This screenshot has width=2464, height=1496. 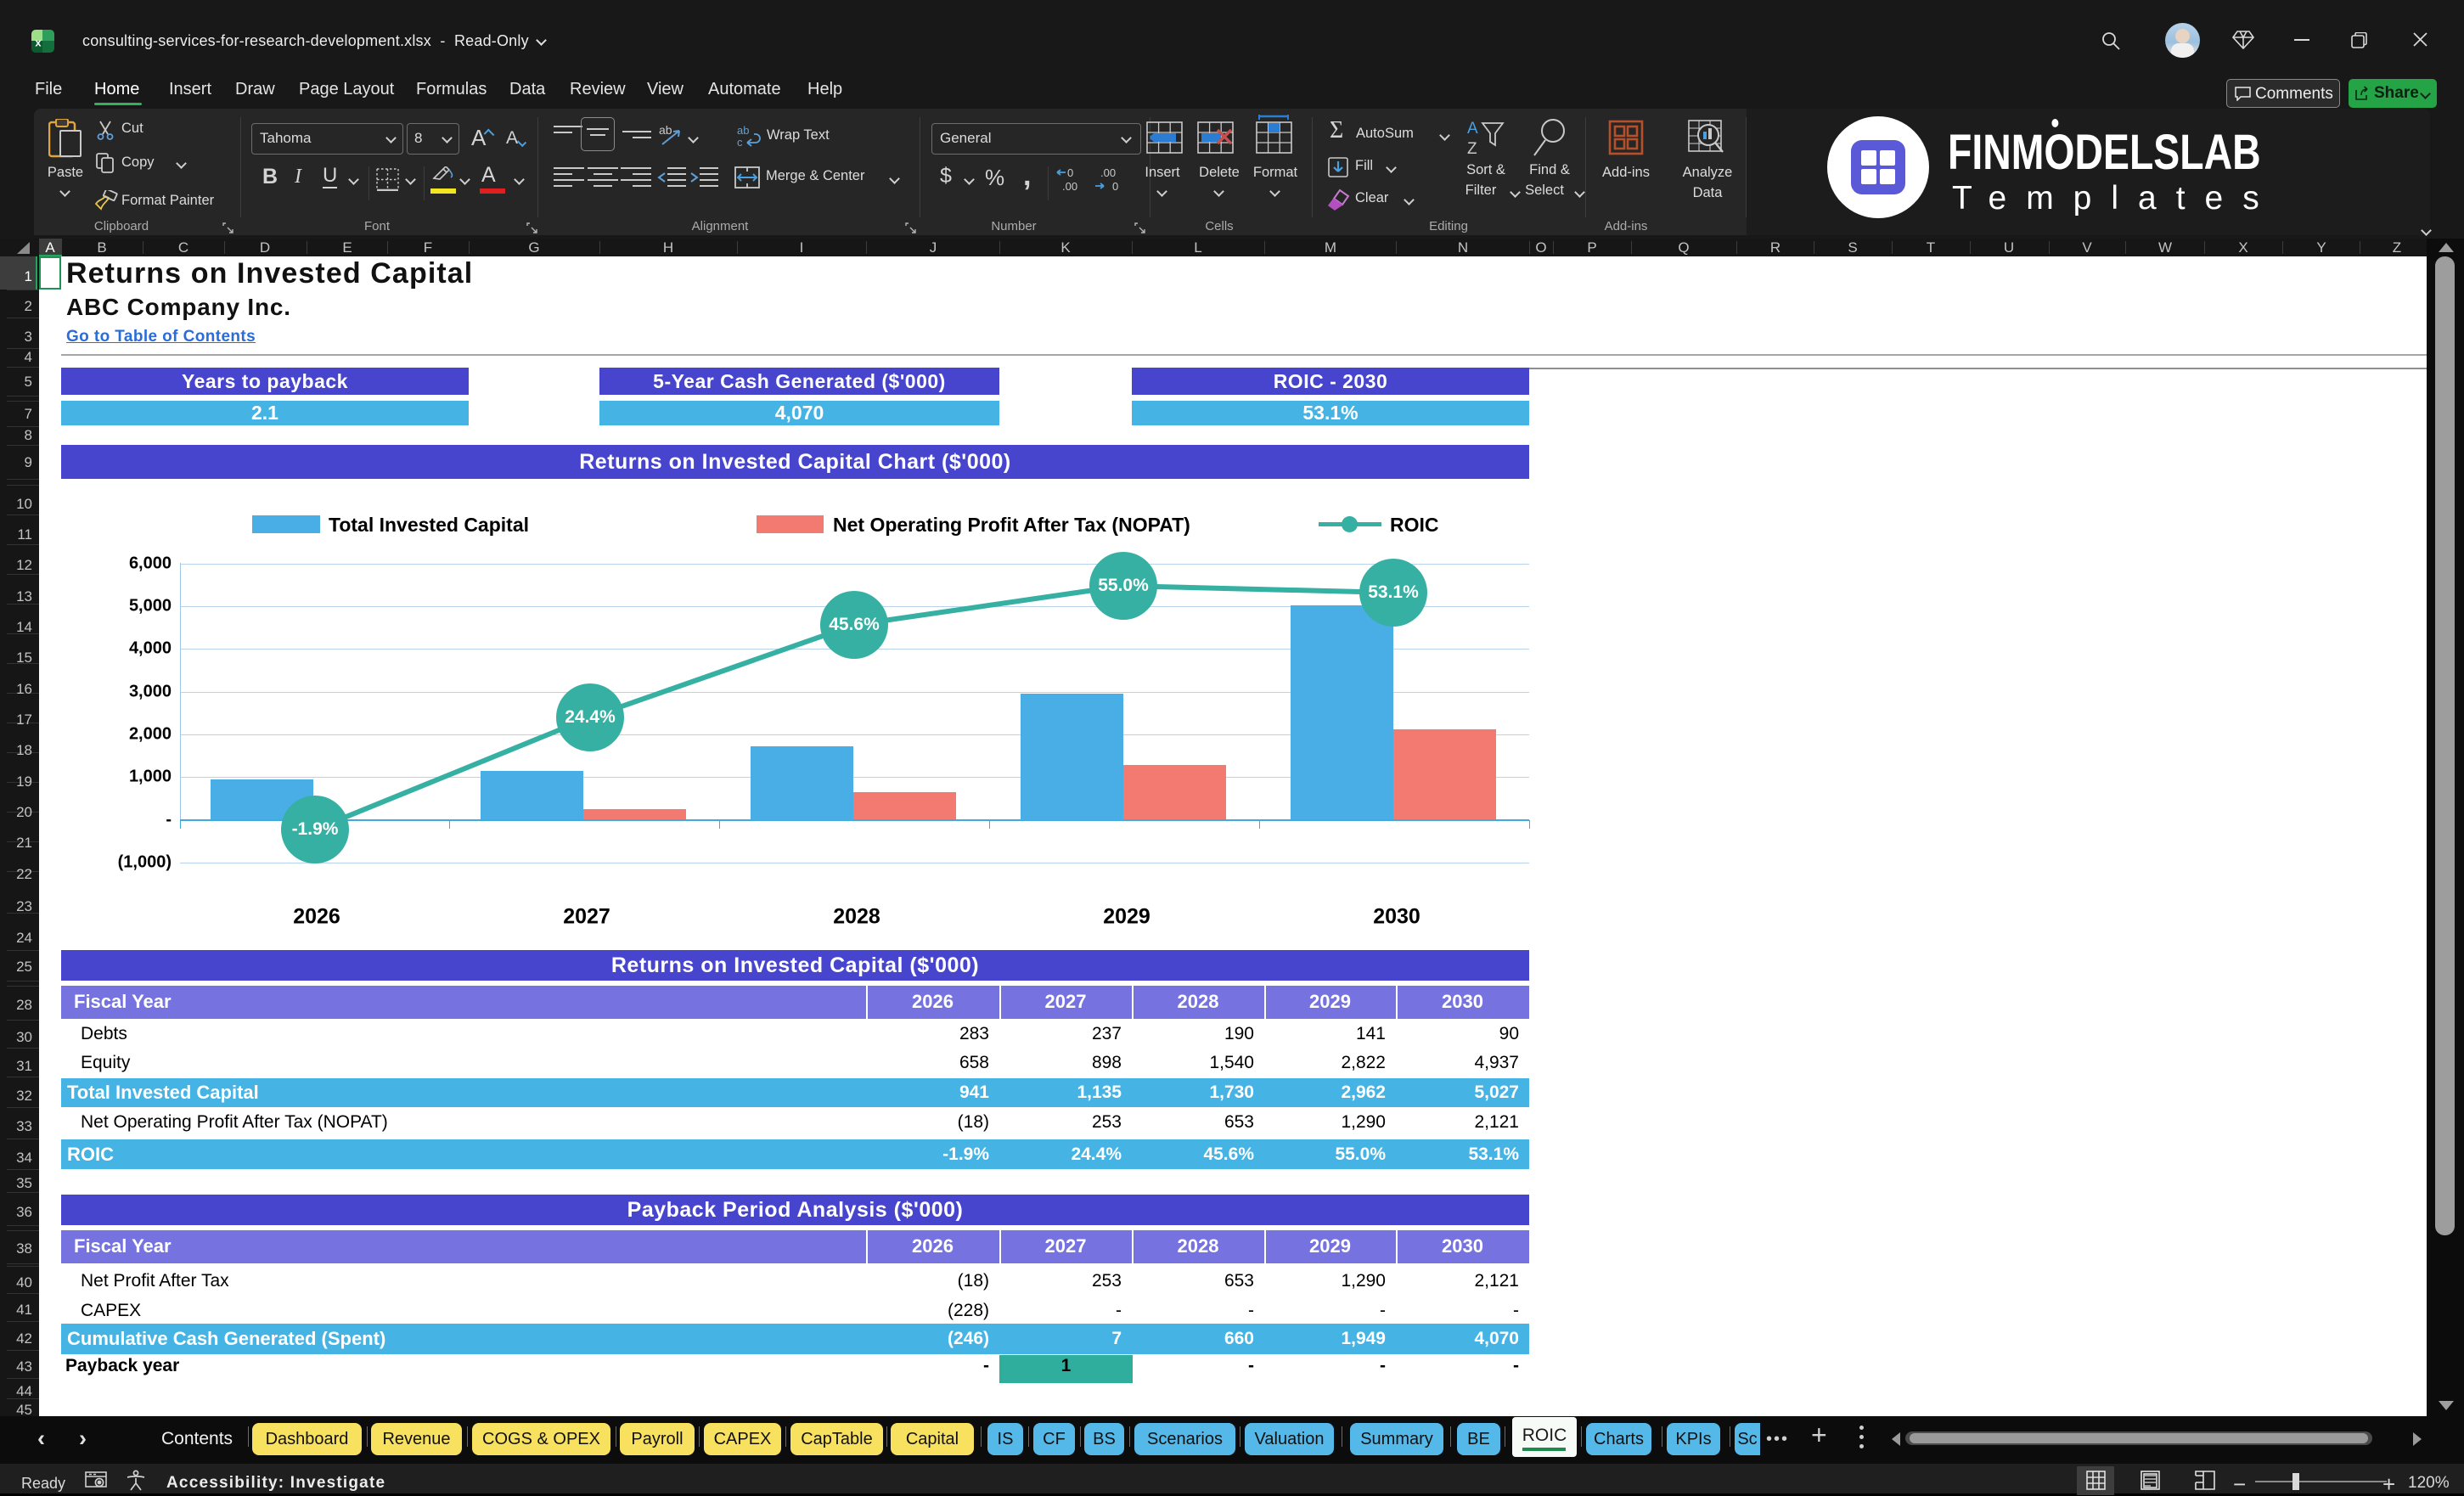 I want to click on svg-text: c, so click(x=740, y=142).